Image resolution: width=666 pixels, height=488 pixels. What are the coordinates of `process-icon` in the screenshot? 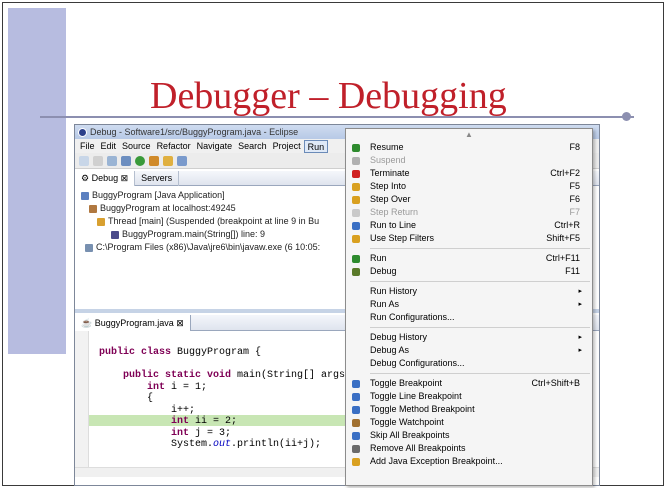 It's located at (89, 247).